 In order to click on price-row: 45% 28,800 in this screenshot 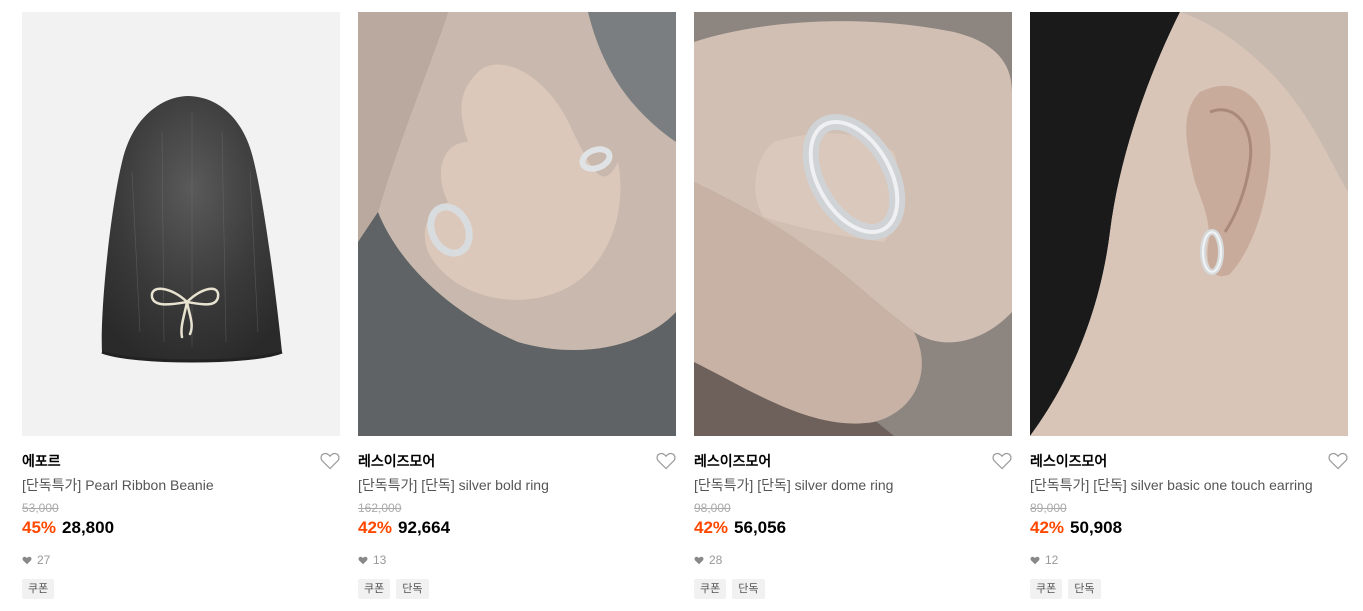, I will do `click(181, 527)`.